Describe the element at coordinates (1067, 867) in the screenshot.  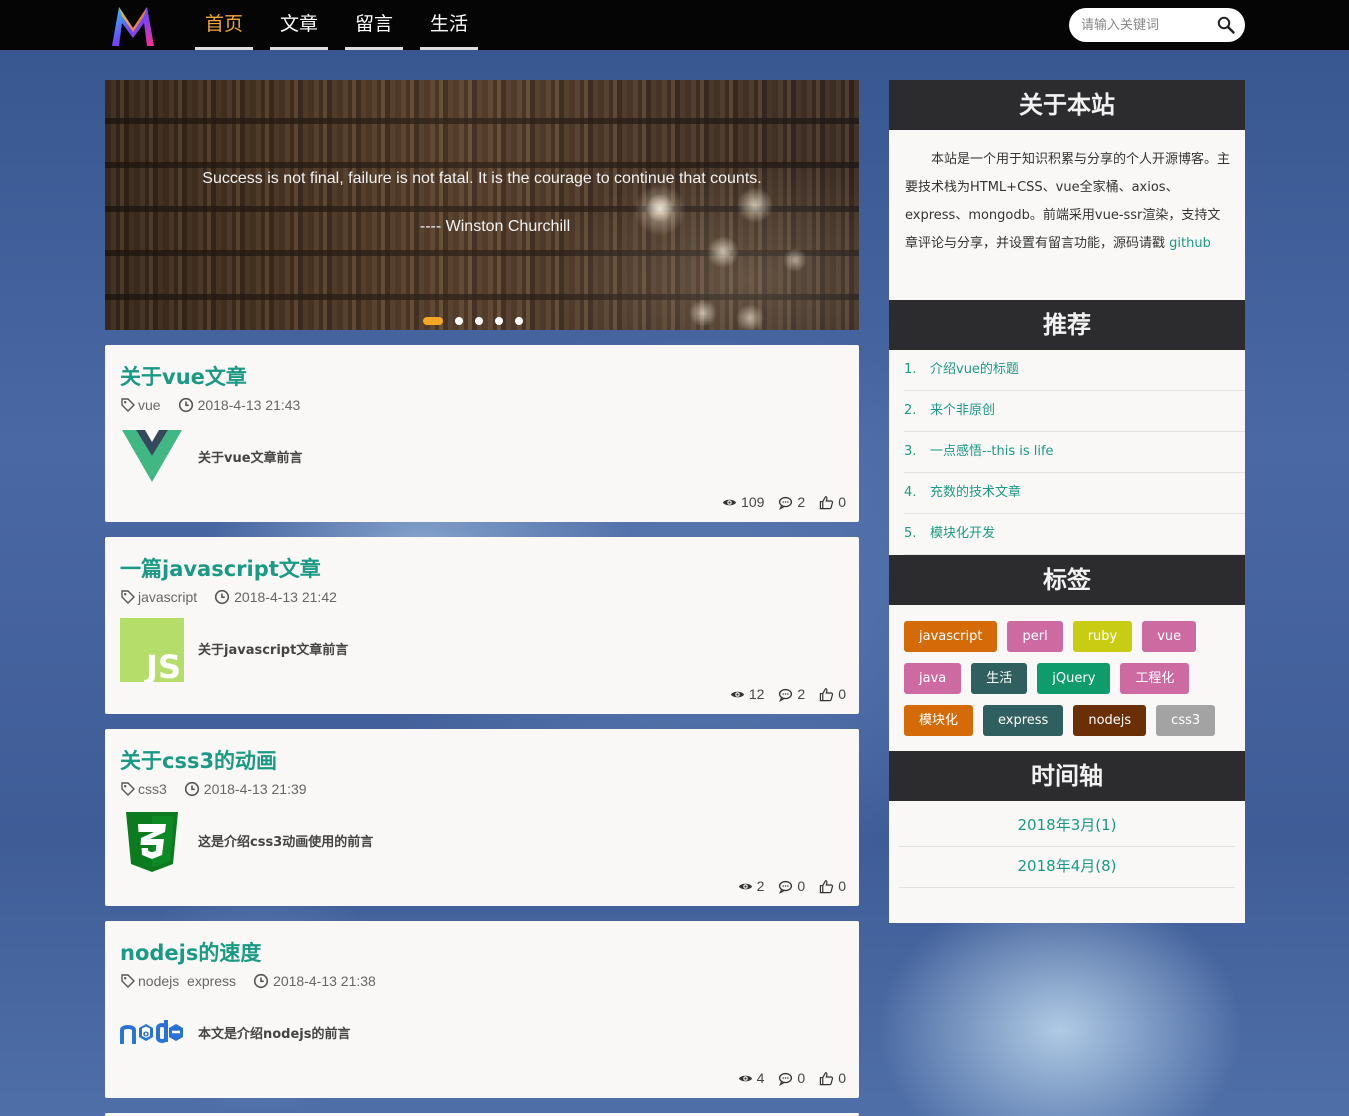
I see `timeline-item: 2018年4月(8)` at that location.